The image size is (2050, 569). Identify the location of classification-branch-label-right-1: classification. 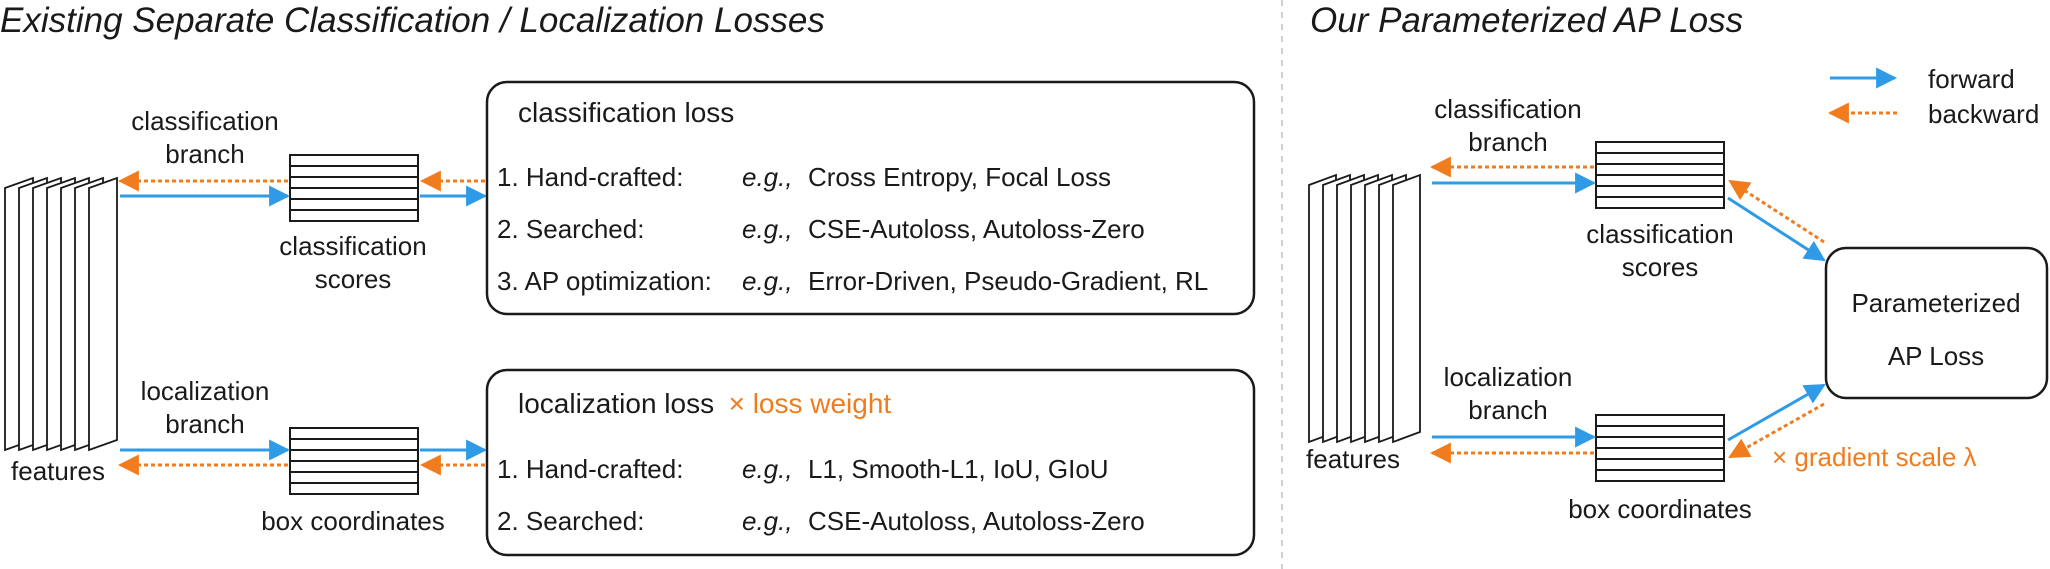
(1507, 109).